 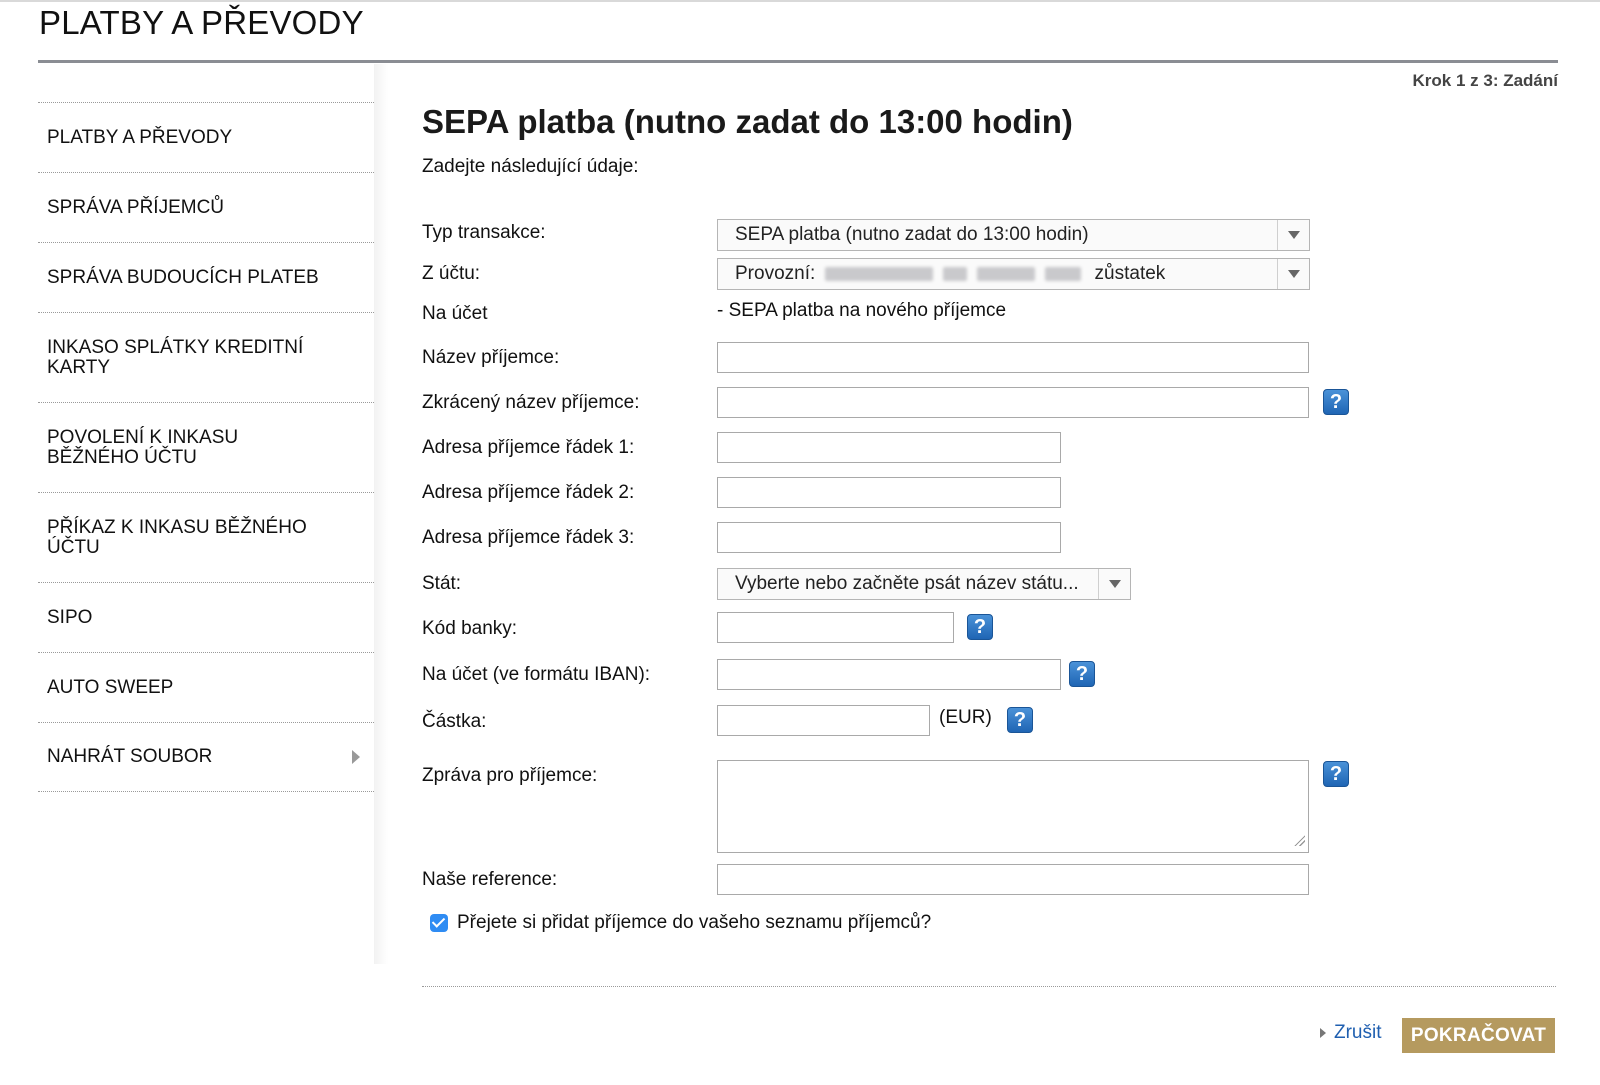 What do you see at coordinates (206, 687) in the screenshot?
I see `sidebar-item-auto-sweep: AUTO SWEEP` at bounding box center [206, 687].